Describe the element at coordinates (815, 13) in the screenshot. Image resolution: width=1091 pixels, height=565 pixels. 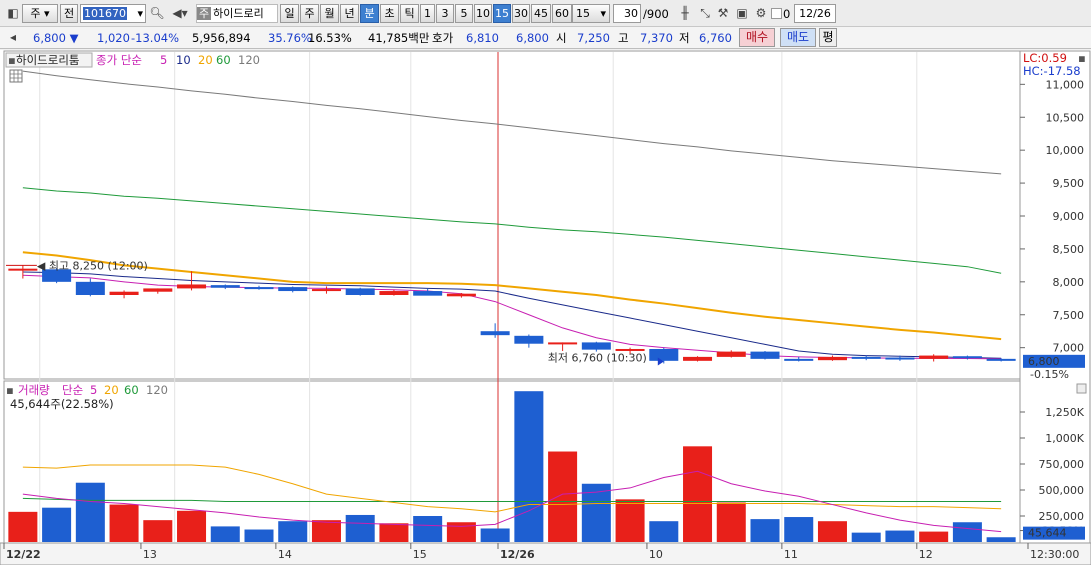
I see `date-field: 12/26` at that location.